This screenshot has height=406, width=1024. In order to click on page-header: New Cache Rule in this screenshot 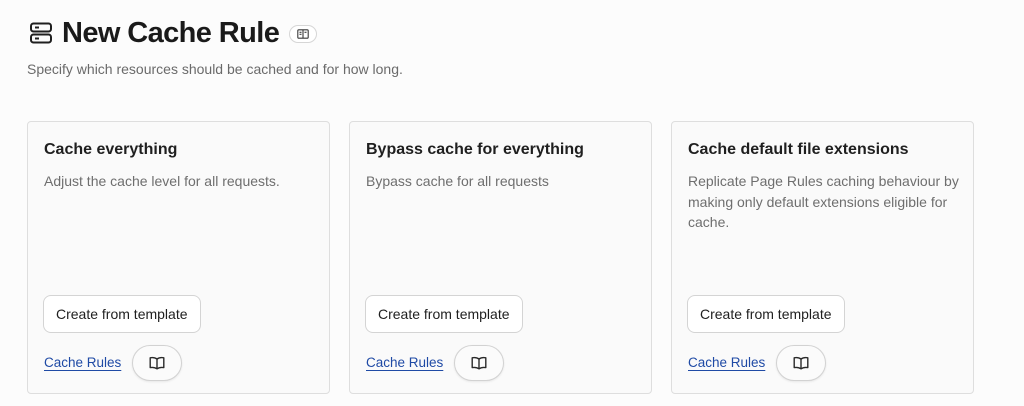, I will do `click(173, 33)`.